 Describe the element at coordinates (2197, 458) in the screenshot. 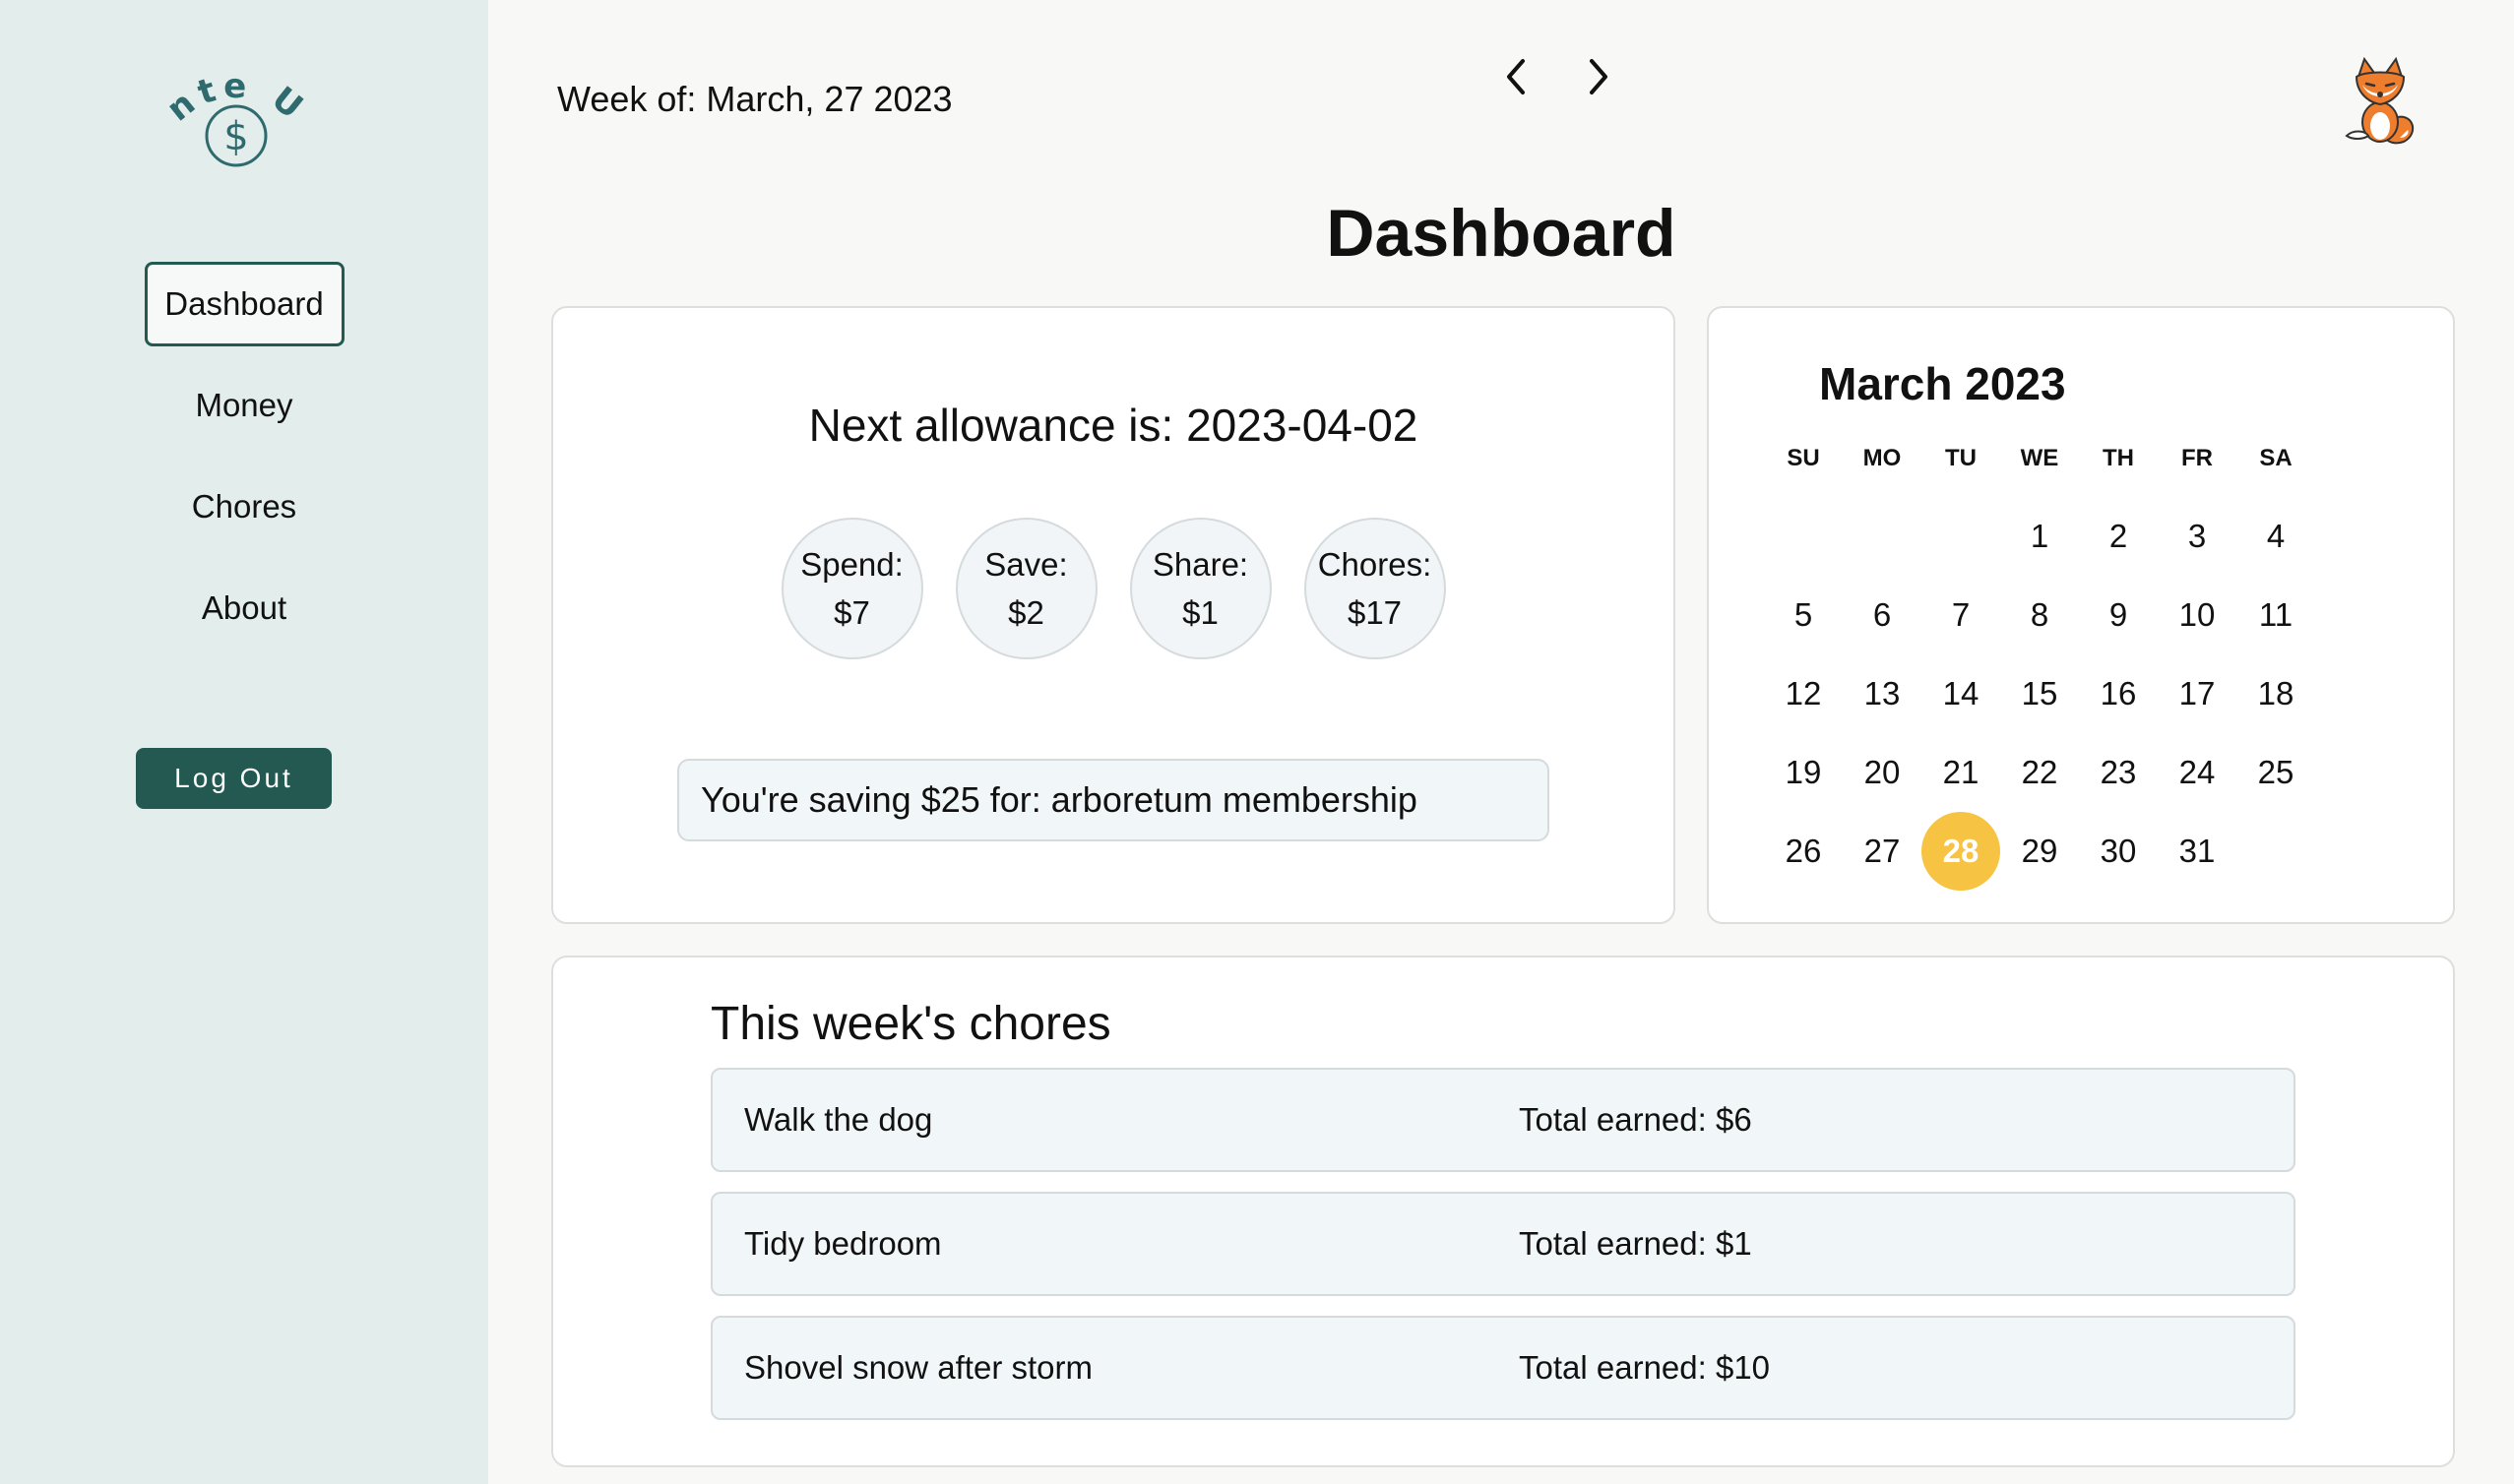

I see `weekday-label: FR` at that location.